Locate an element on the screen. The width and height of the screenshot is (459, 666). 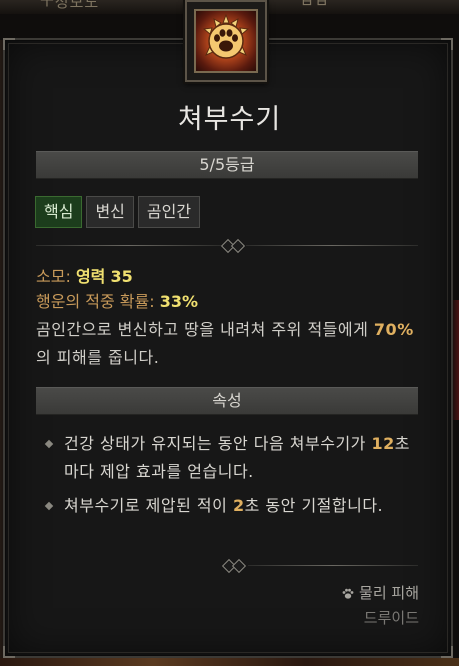
skill-name: 쳐부수기 is located at coordinates (229, 119).